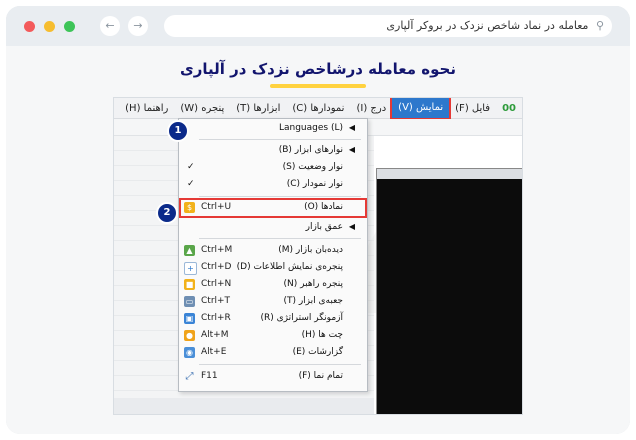 The image size is (636, 440). What do you see at coordinates (138, 26) in the screenshot?
I see `arrow-right-icon: →` at bounding box center [138, 26].